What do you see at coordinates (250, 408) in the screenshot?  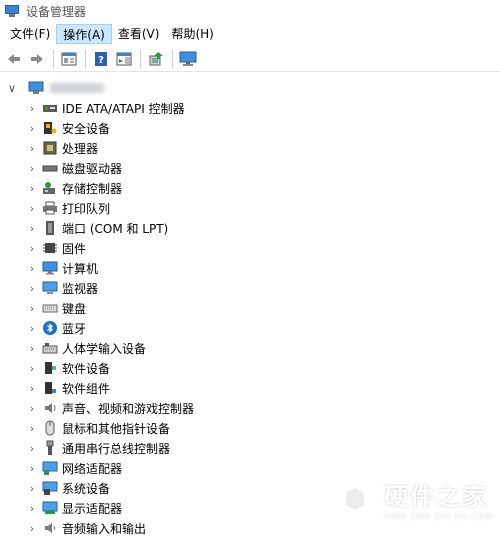 I see `tree-item: › 声音、视频和游戏控制器` at bounding box center [250, 408].